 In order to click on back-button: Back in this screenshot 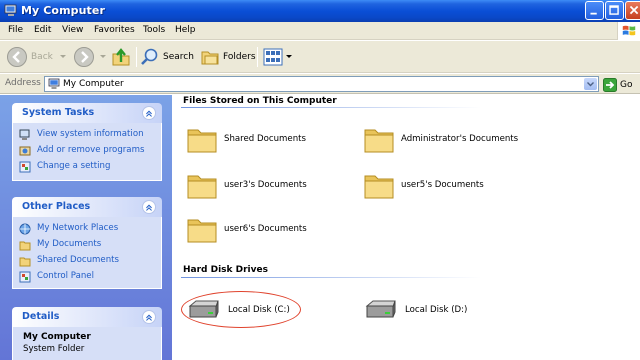, I will do `click(36, 57)`.